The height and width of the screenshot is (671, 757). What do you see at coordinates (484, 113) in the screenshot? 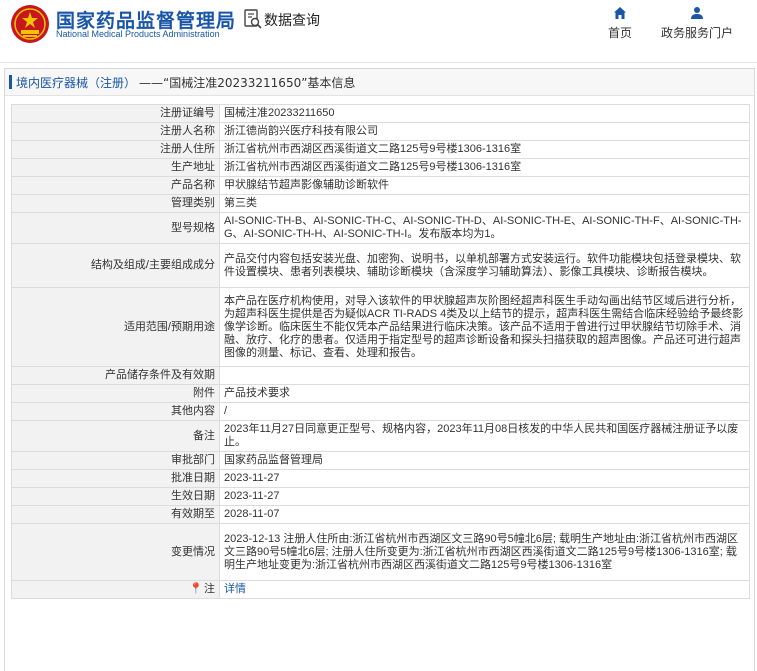
I see `field-value: 国械注准20233211650` at bounding box center [484, 113].